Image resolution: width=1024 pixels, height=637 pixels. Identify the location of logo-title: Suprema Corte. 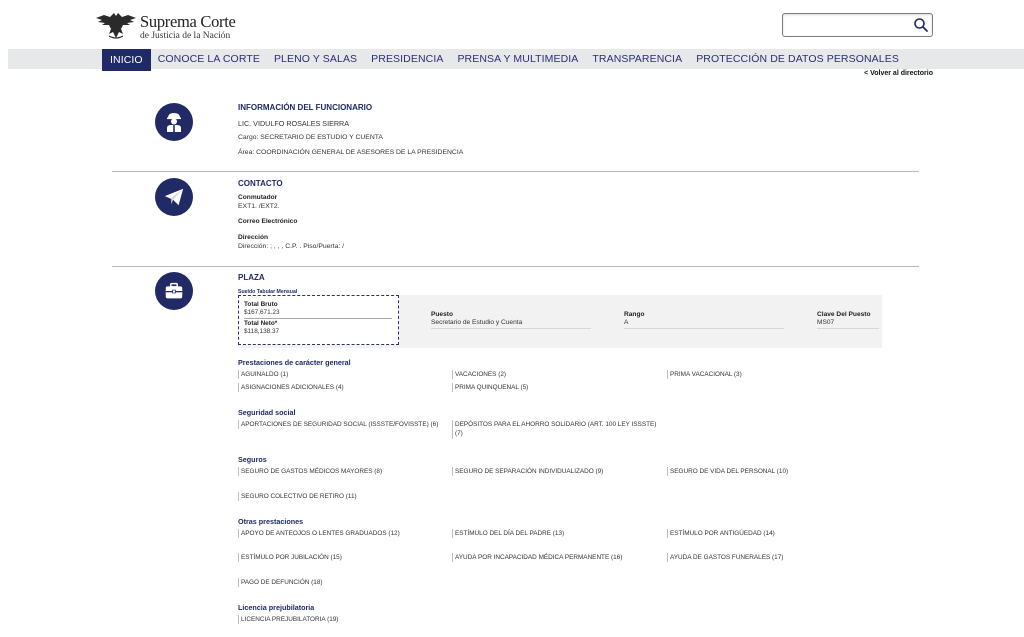
(188, 21).